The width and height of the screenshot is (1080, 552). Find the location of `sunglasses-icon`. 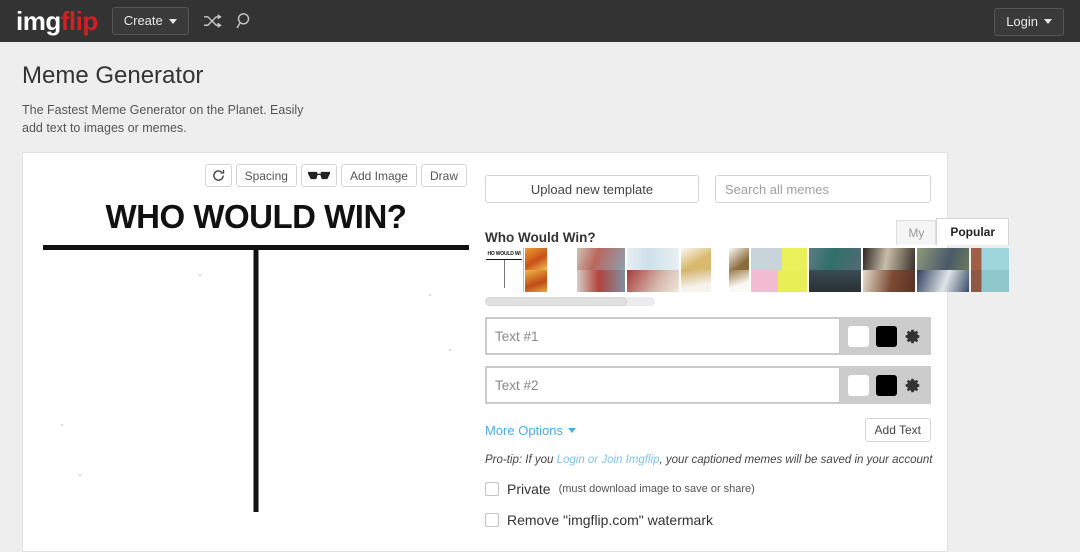

sunglasses-icon is located at coordinates (318, 175).